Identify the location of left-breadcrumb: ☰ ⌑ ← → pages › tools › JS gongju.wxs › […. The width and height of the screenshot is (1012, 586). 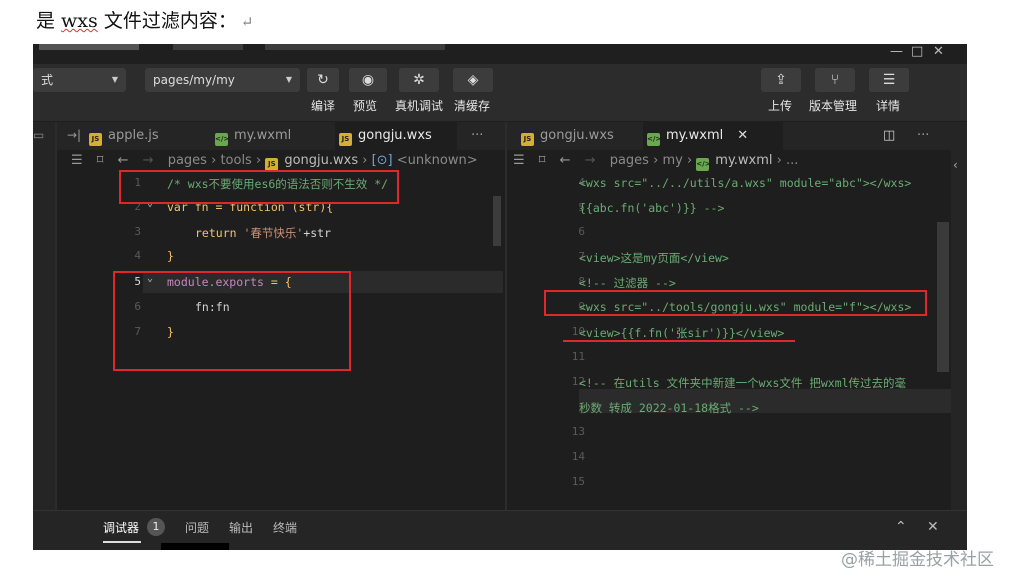
(281, 161).